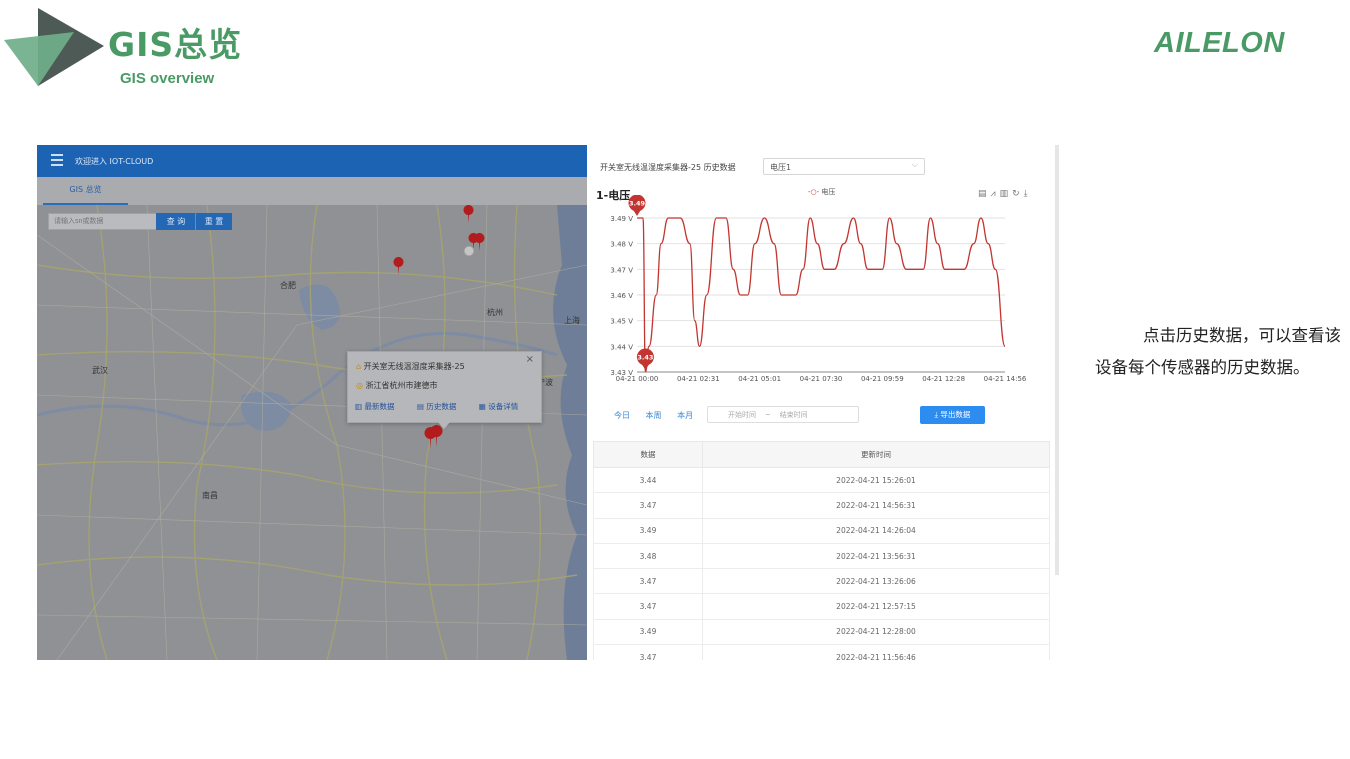 This screenshot has width=1350, height=759. Describe the element at coordinates (648, 556) in the screenshot. I see `cell-value: 3.48` at that location.